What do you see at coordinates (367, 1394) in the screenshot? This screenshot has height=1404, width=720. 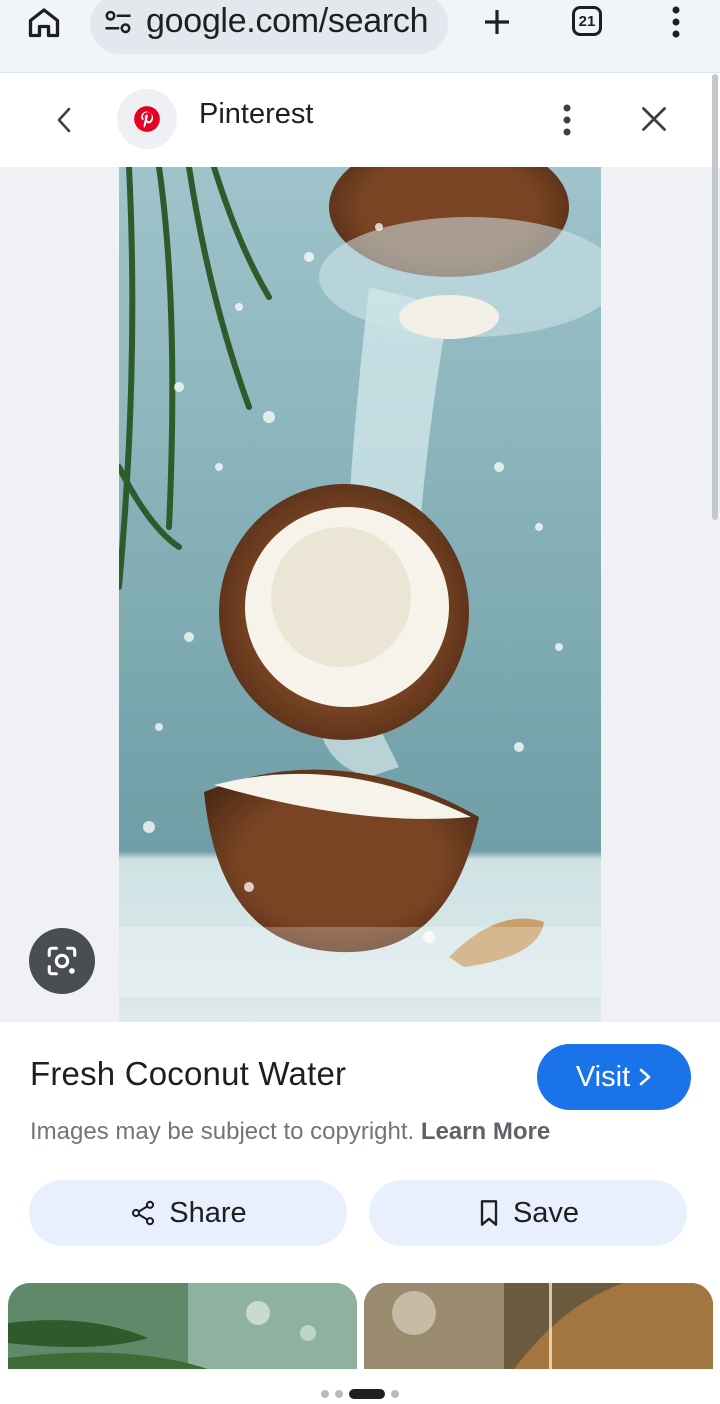 I see `page-dot-active` at bounding box center [367, 1394].